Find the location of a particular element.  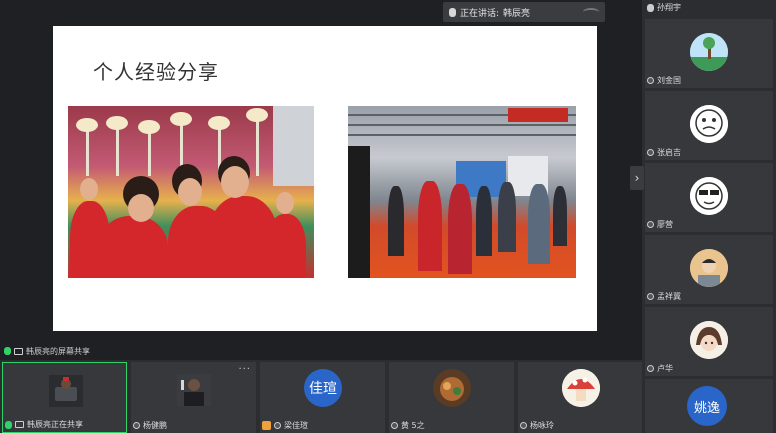

participant-name-tag: 刘金国 is located at coordinates (664, 80).